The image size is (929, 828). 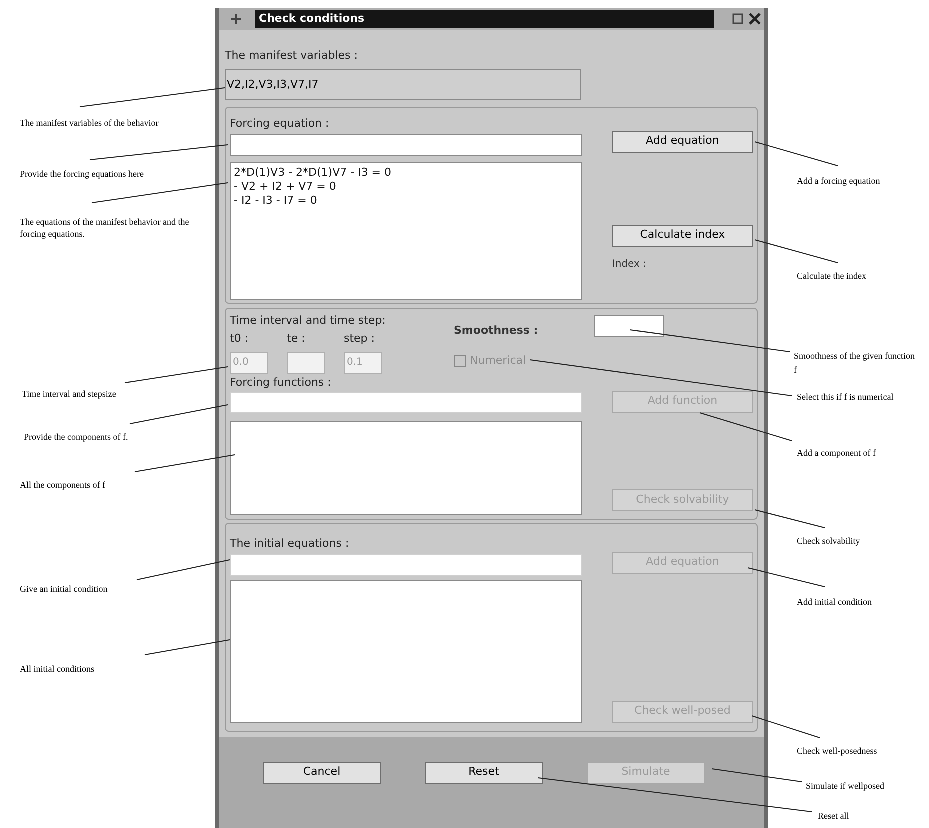 I want to click on forcing-equation-field, so click(x=406, y=145).